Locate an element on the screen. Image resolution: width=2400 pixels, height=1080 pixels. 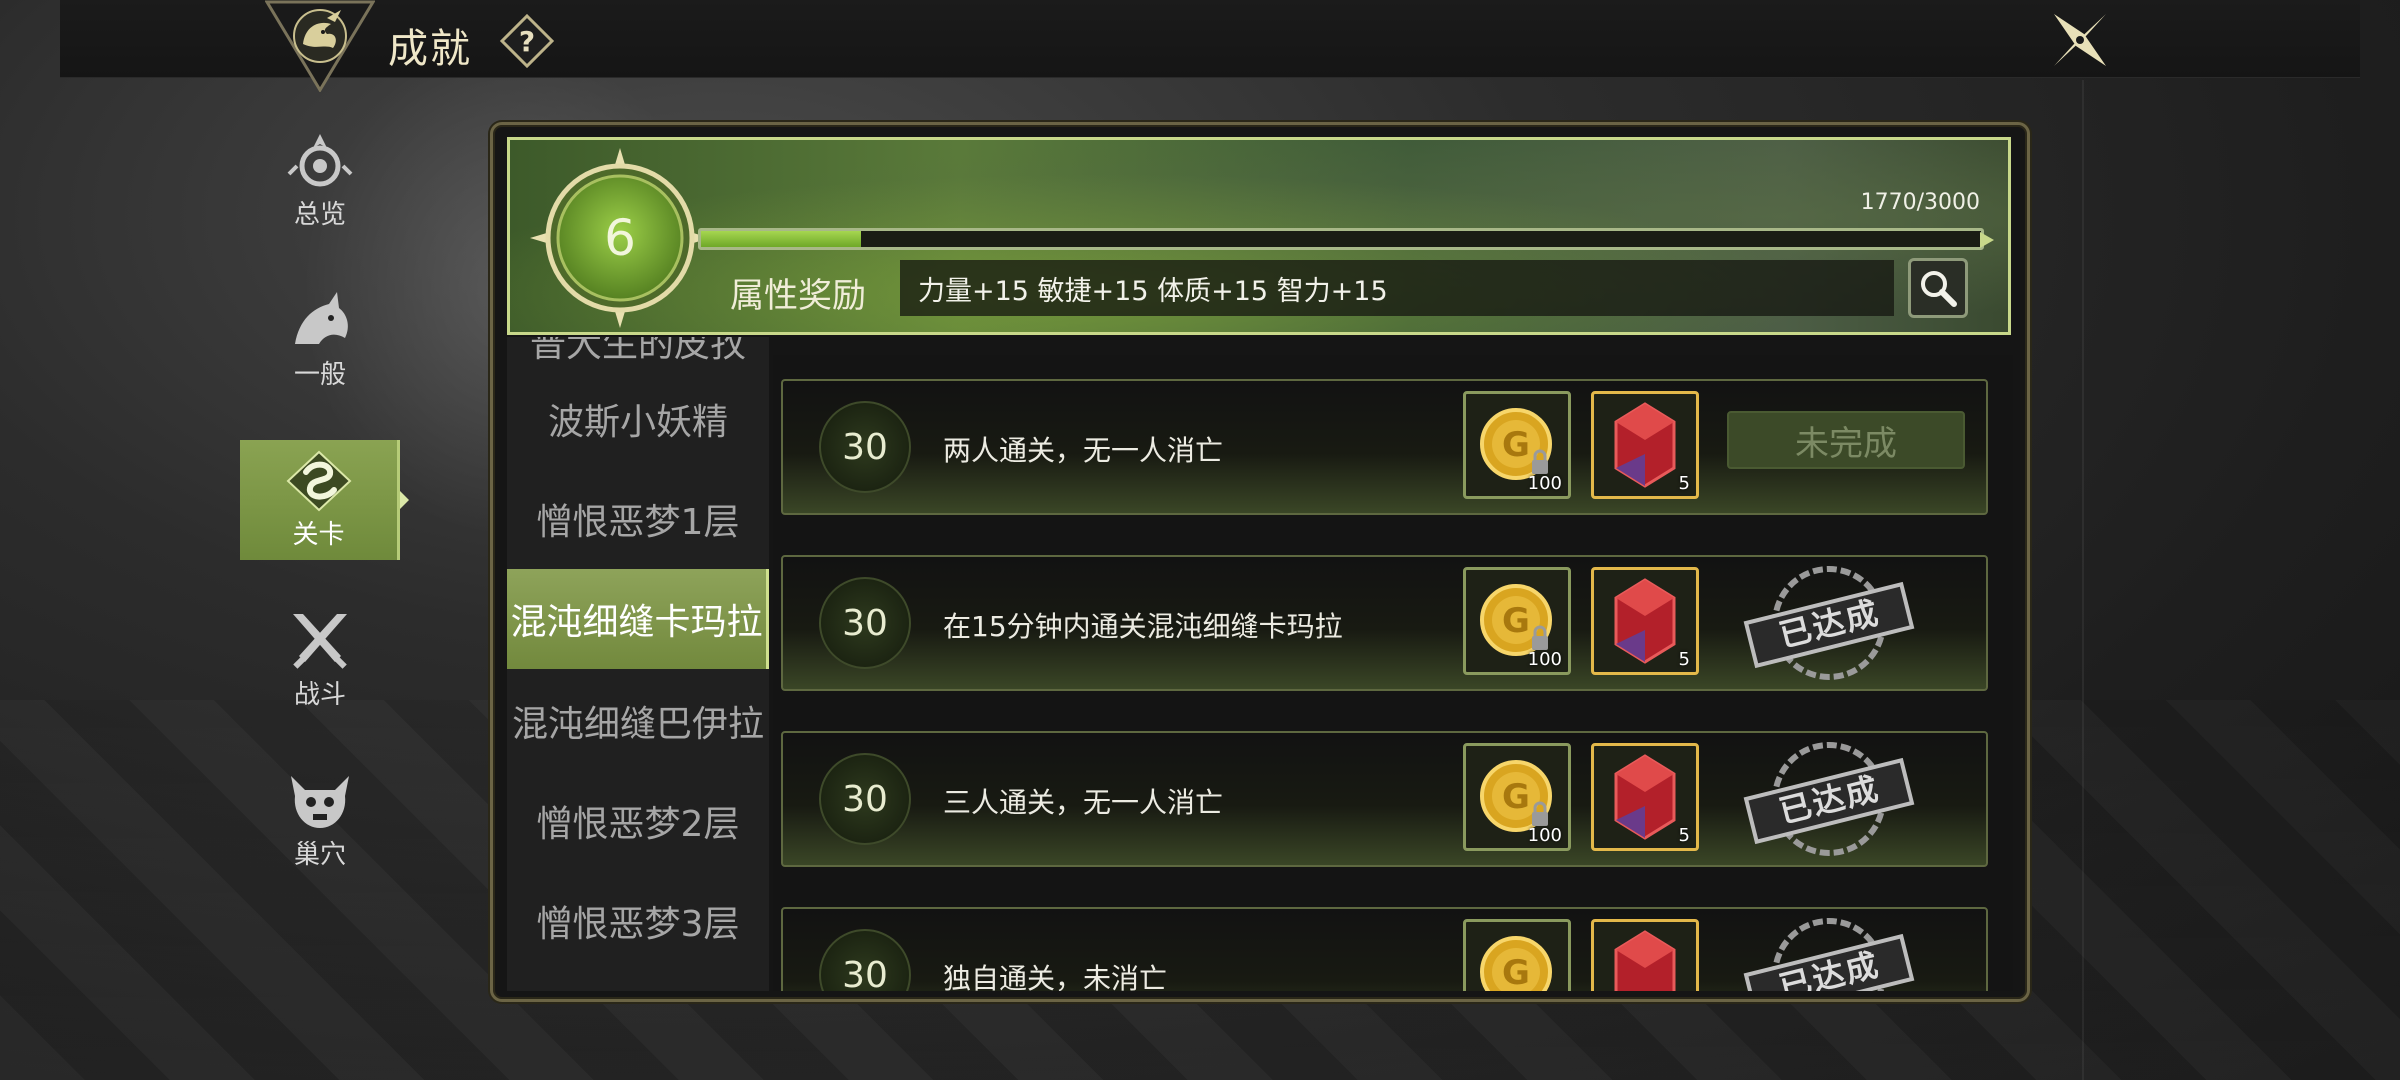
status-incomplete-button: 未完成 is located at coordinates (1846, 440).